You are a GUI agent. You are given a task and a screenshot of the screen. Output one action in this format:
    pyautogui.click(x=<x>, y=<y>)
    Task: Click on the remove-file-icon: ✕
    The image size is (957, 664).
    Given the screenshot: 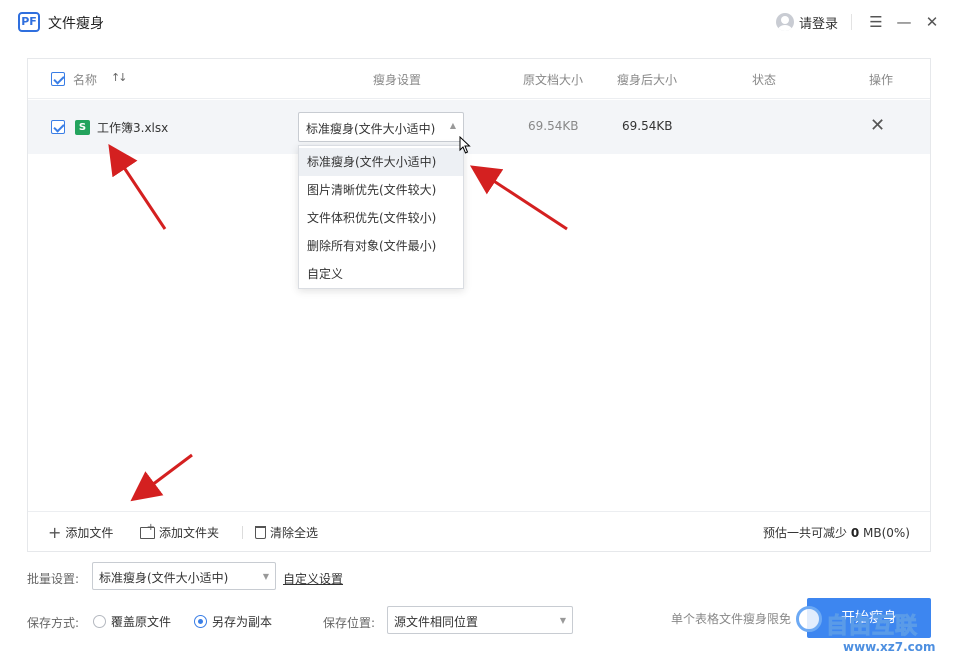 What is the action you would take?
    pyautogui.click(x=877, y=126)
    